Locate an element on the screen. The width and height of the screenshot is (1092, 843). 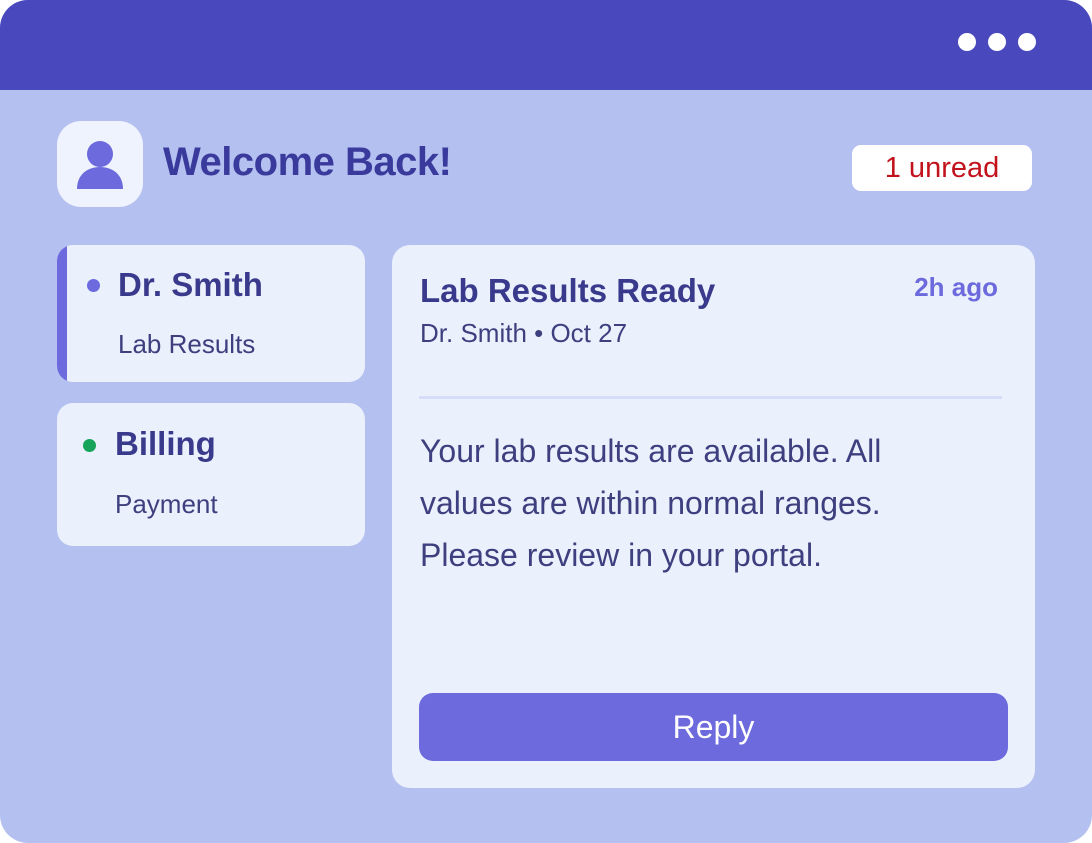
message-meta: Dr. Smith • Oct 27 is located at coordinates (524, 333).